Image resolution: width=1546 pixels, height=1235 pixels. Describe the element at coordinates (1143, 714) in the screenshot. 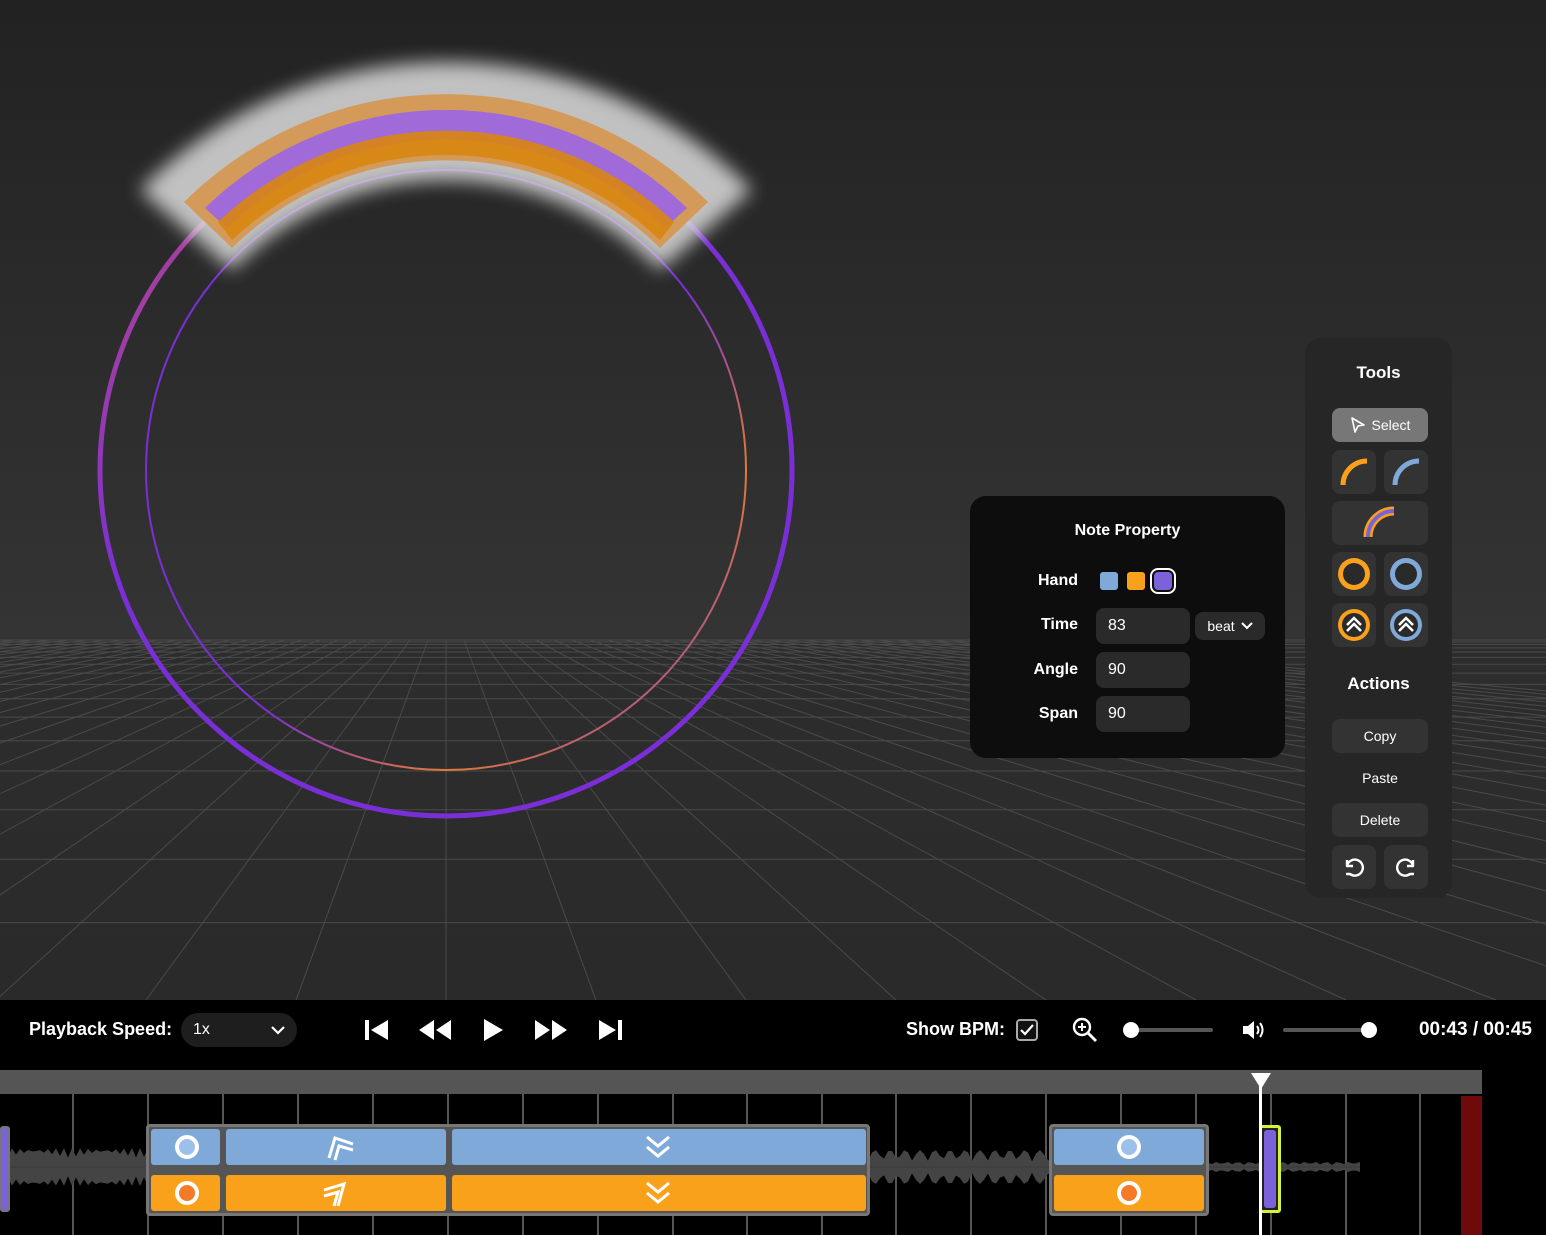

I see `span-input` at that location.